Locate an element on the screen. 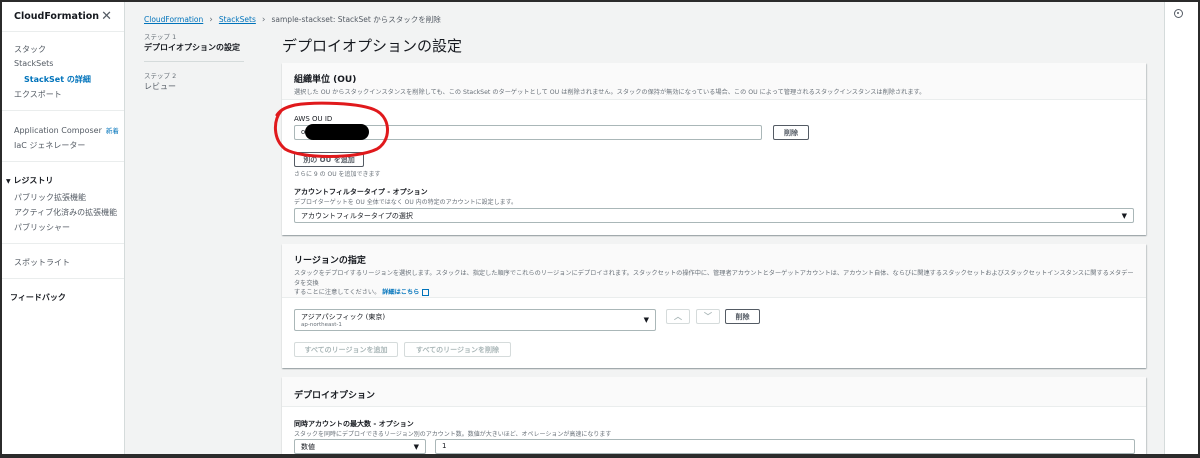 Image resolution: width=1200 pixels, height=458 pixels. sidebar-section-registry: ▼ レジストリ is located at coordinates (29, 180).